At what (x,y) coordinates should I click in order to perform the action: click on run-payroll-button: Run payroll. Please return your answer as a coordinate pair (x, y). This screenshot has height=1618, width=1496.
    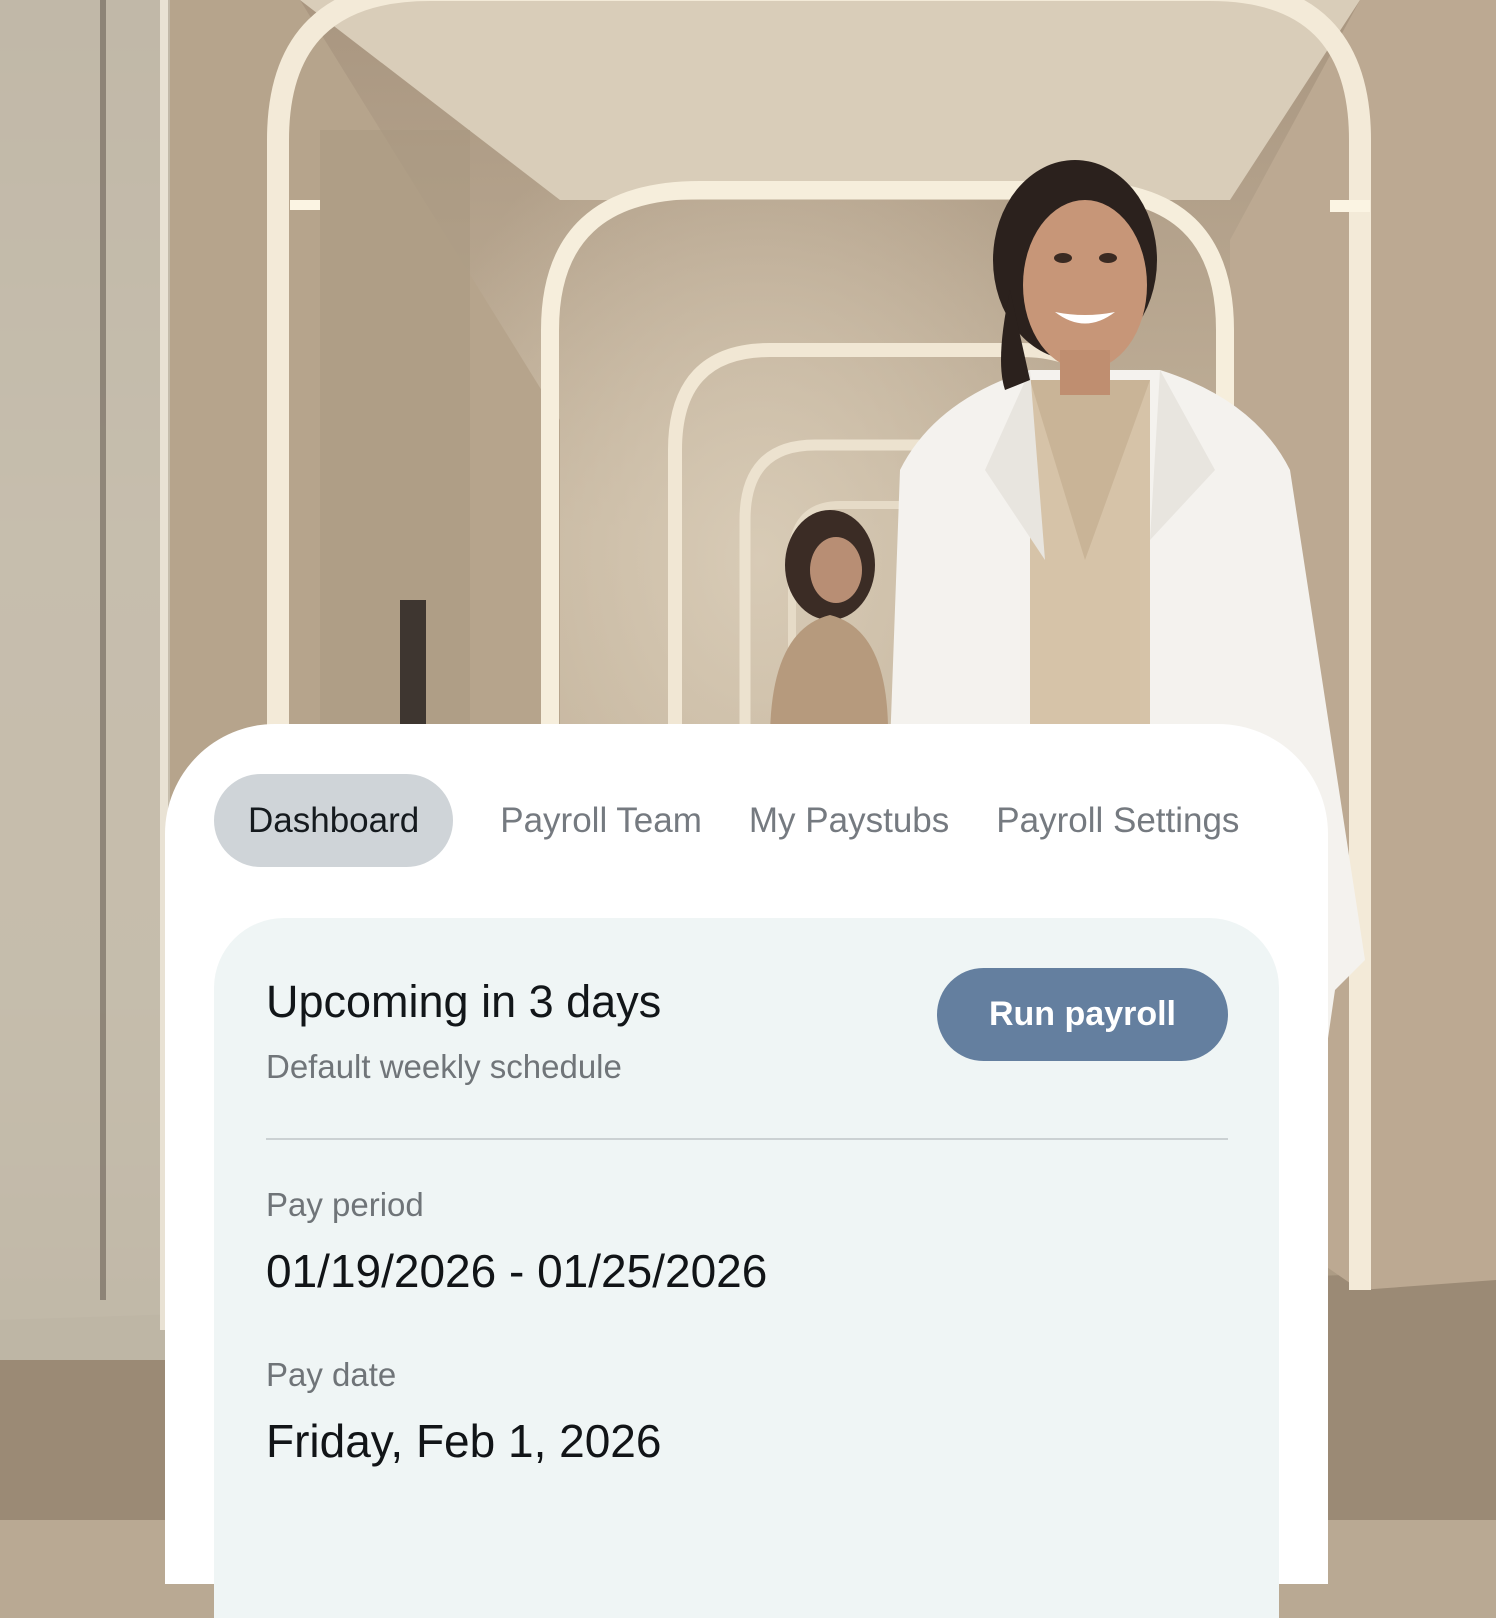
    Looking at the image, I should click on (1082, 1014).